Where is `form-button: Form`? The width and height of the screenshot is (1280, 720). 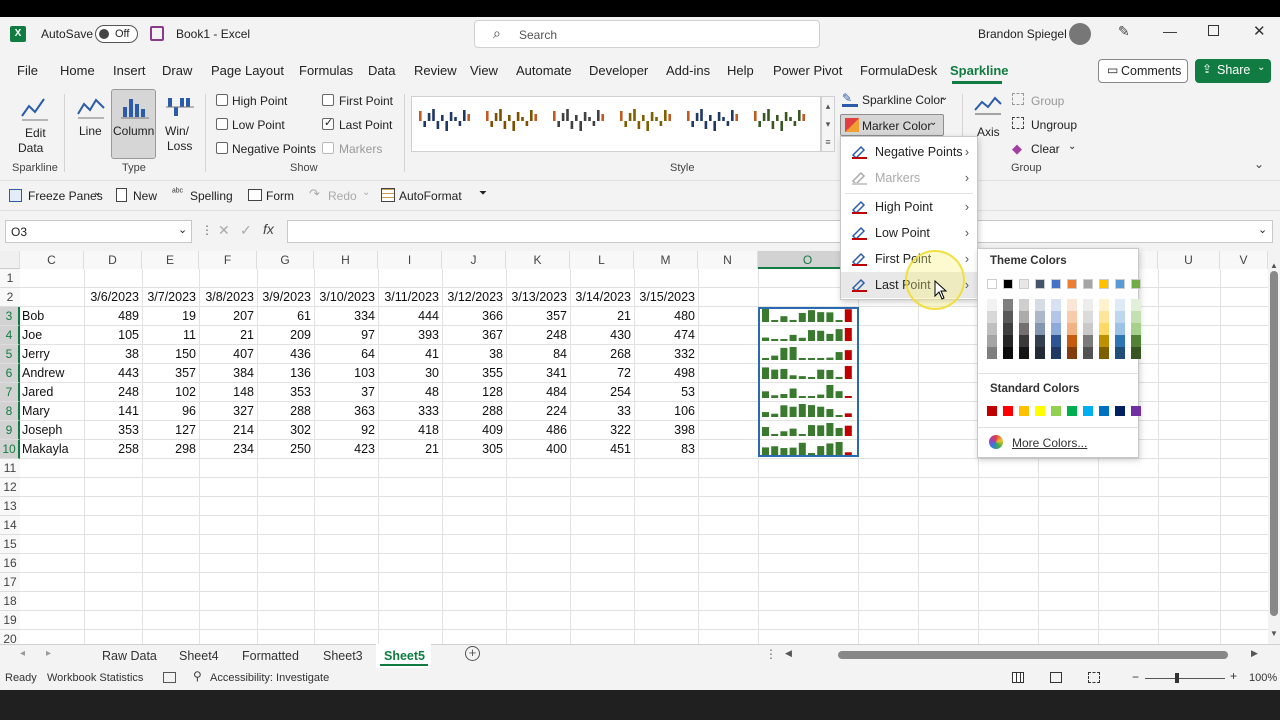 form-button: Form is located at coordinates (280, 196).